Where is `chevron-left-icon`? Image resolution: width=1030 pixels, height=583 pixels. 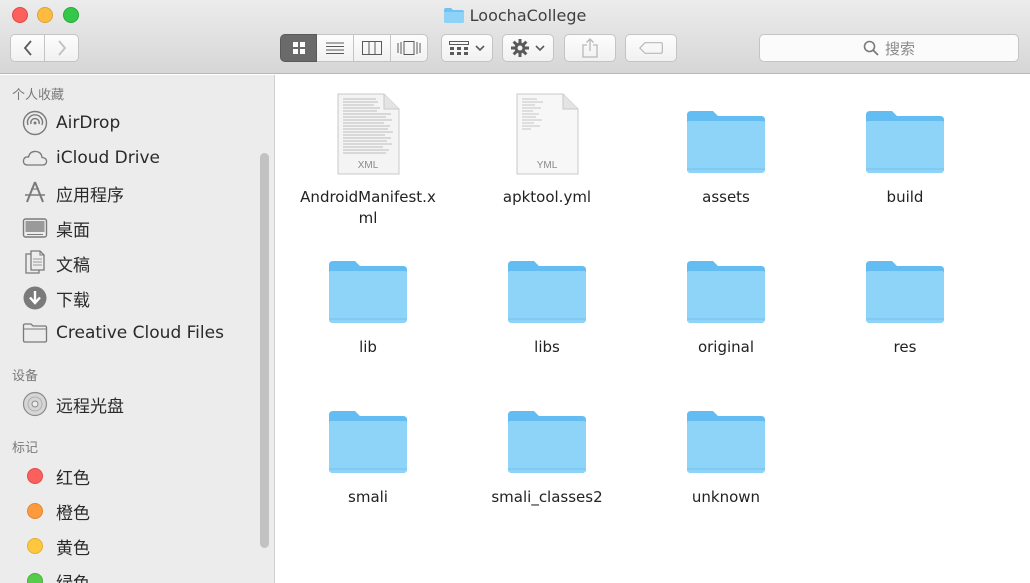
chevron-left-icon is located at coordinates (27, 48).